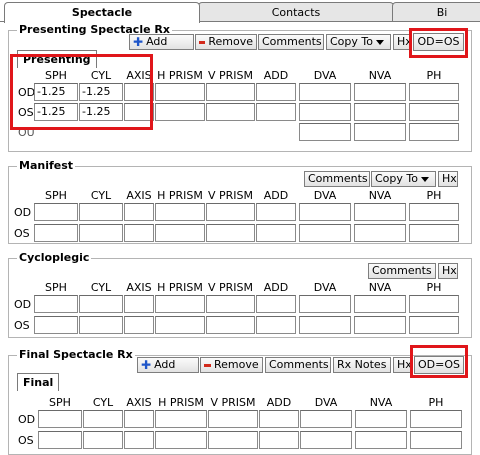  I want to click on manifest-os-v-prism, so click(230, 233).